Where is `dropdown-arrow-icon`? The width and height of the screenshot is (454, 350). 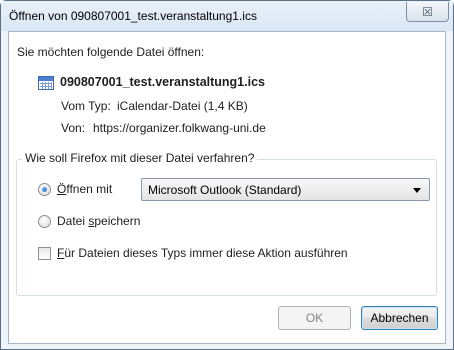
dropdown-arrow-icon is located at coordinates (417, 190).